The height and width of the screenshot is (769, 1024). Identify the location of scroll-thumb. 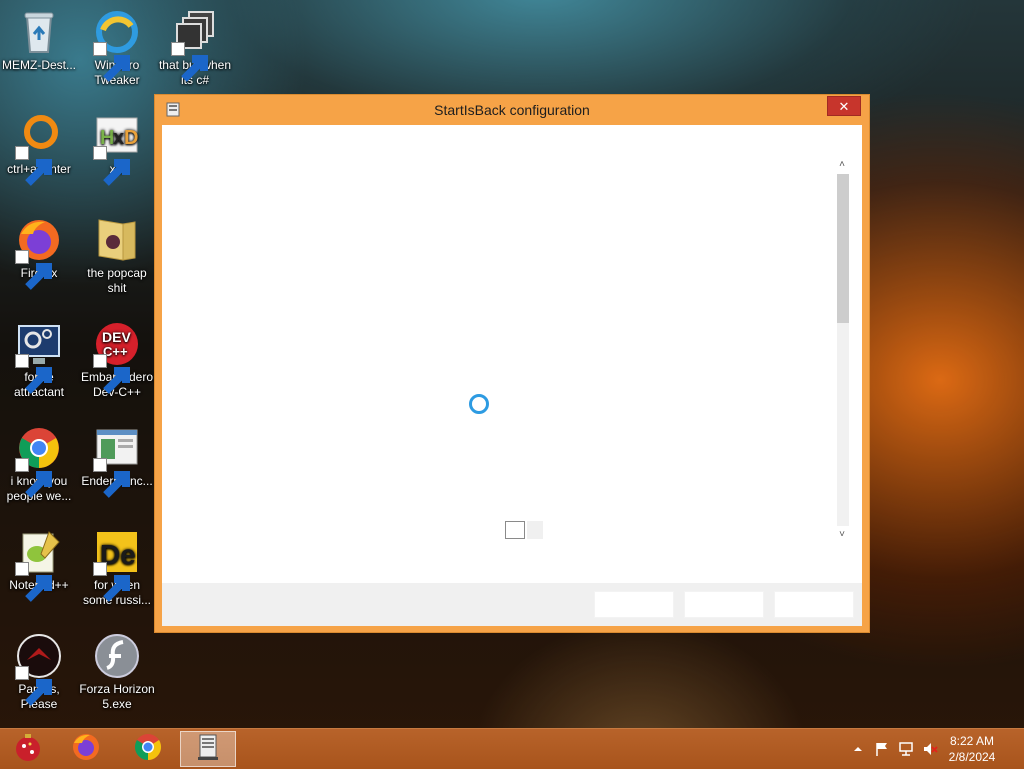
(843, 248).